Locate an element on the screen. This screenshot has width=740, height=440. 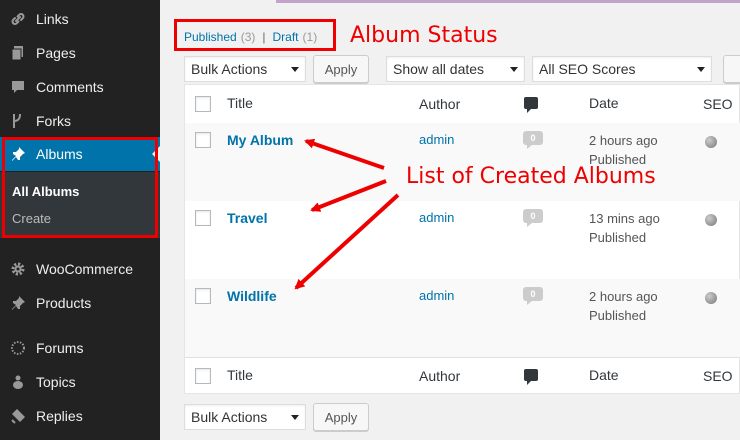
table-row: Travel admin 0 13 mins ago Published is located at coordinates (462, 240).